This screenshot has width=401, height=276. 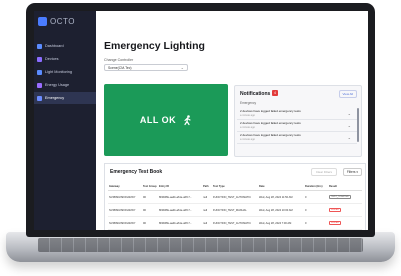 I want to click on notifications-filter: Emergency, so click(x=299, y=103).